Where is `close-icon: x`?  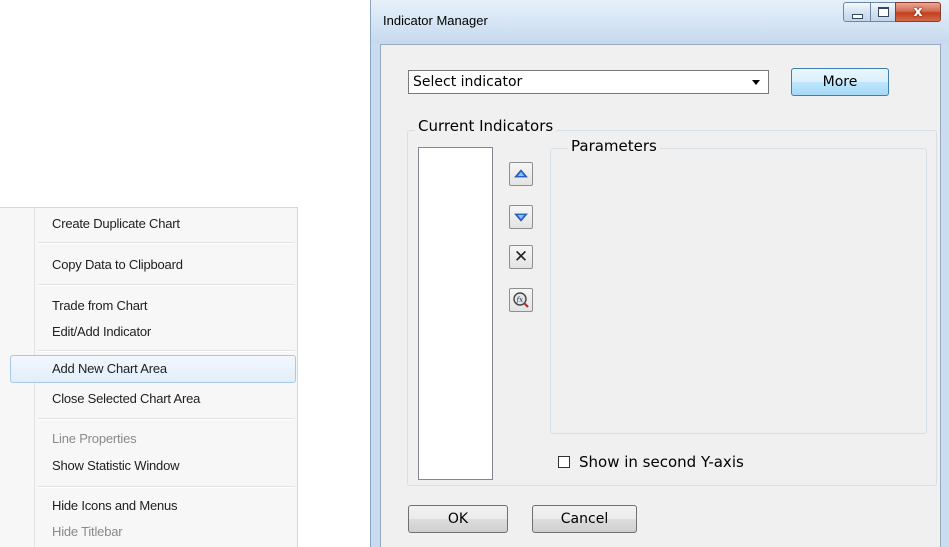 close-icon: x is located at coordinates (918, 12).